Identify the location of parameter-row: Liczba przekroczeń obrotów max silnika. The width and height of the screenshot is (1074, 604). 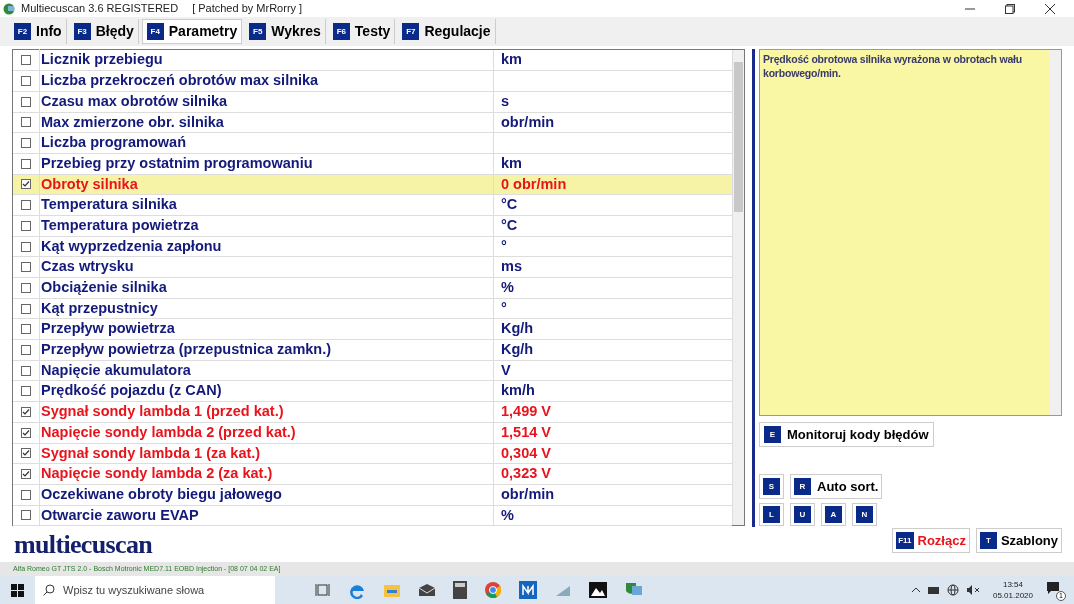
(372, 81).